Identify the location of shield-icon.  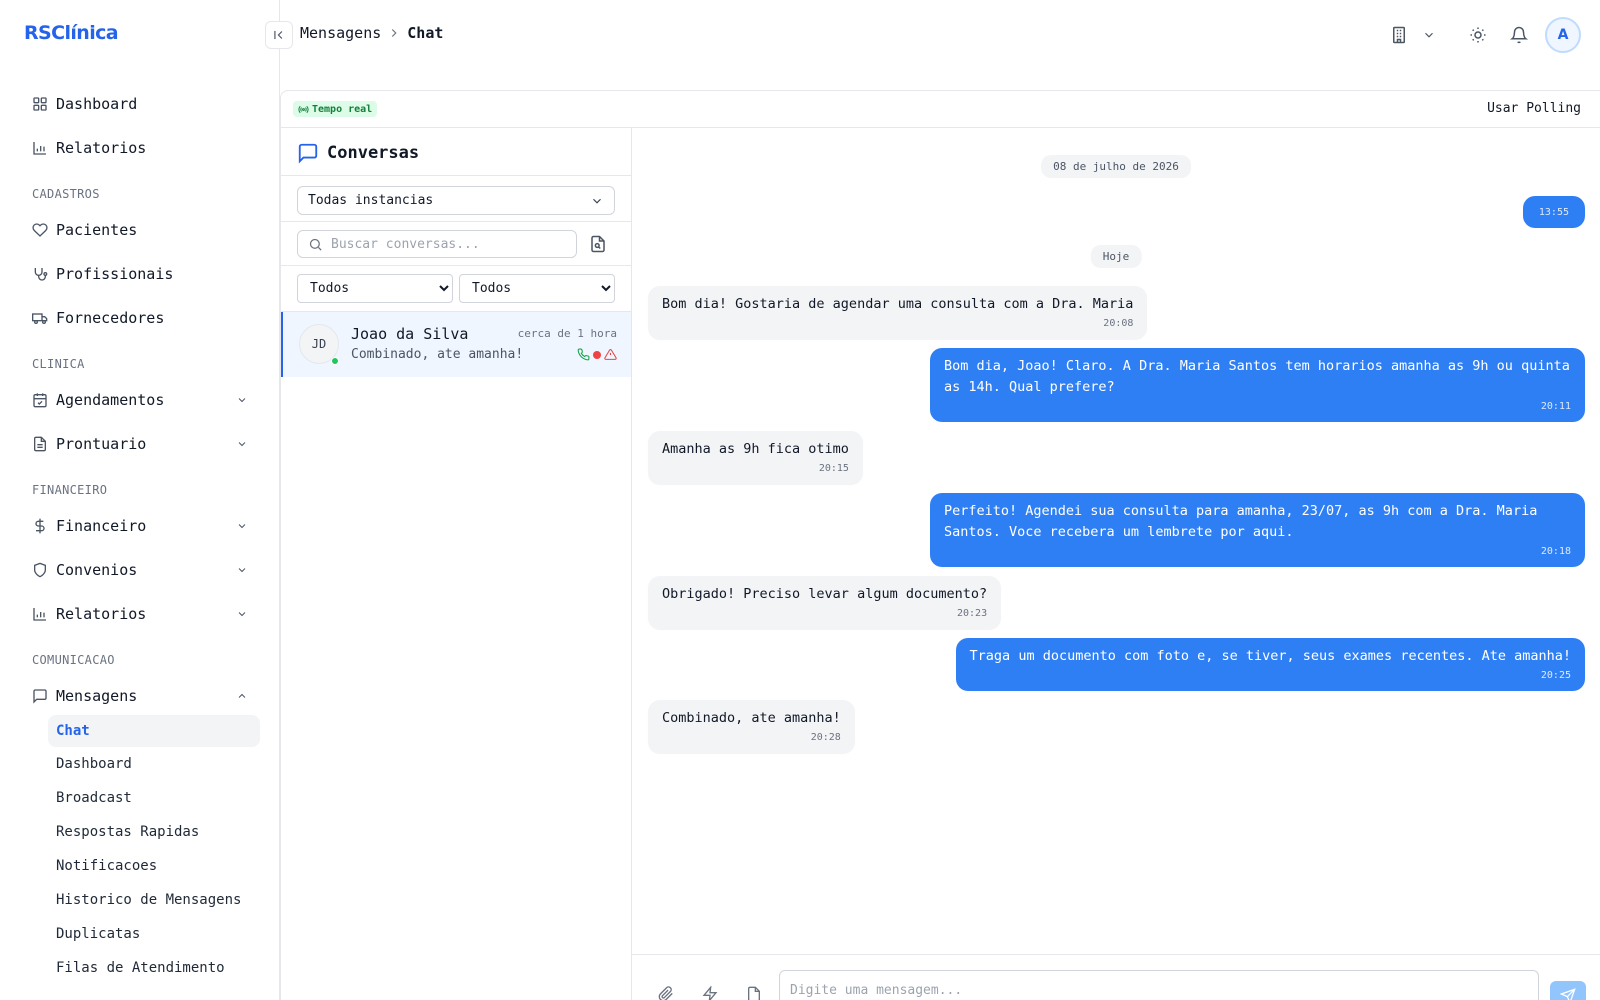
(40, 570).